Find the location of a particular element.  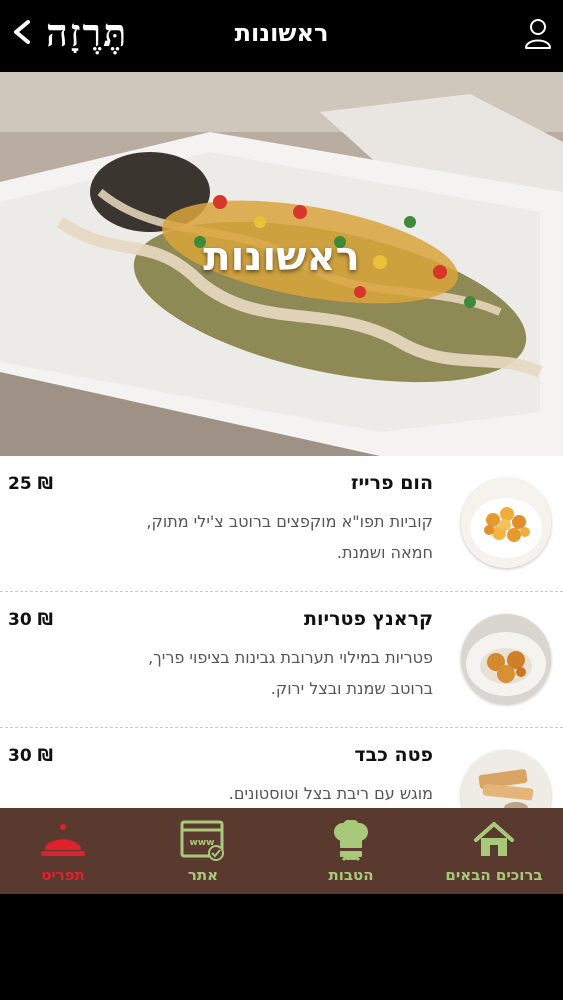

tab-website-label: אתר is located at coordinates (203, 875).